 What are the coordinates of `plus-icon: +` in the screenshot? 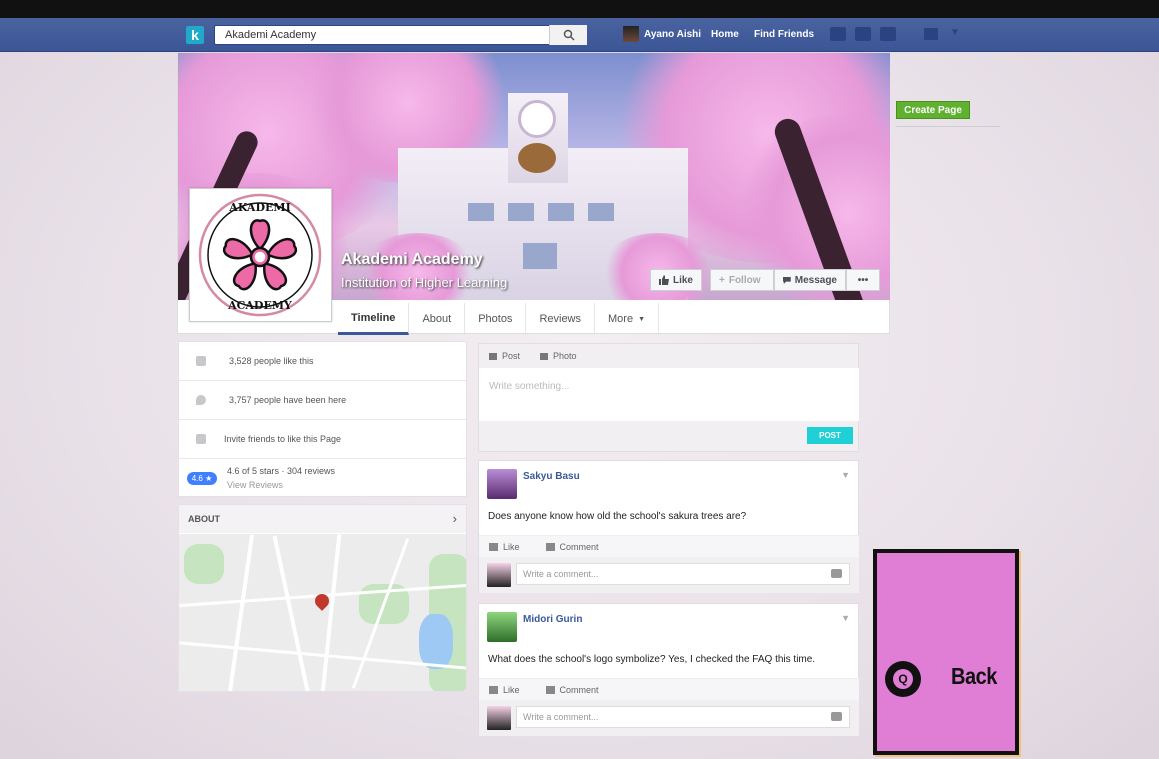 It's located at (722, 280).